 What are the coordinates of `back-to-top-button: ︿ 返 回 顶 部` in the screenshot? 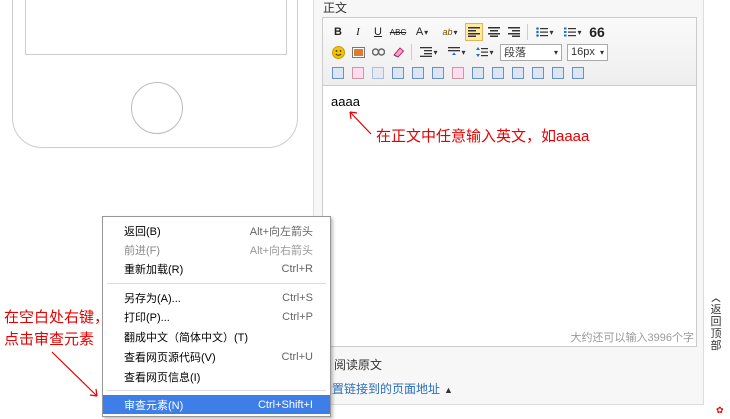 It's located at (716, 322).